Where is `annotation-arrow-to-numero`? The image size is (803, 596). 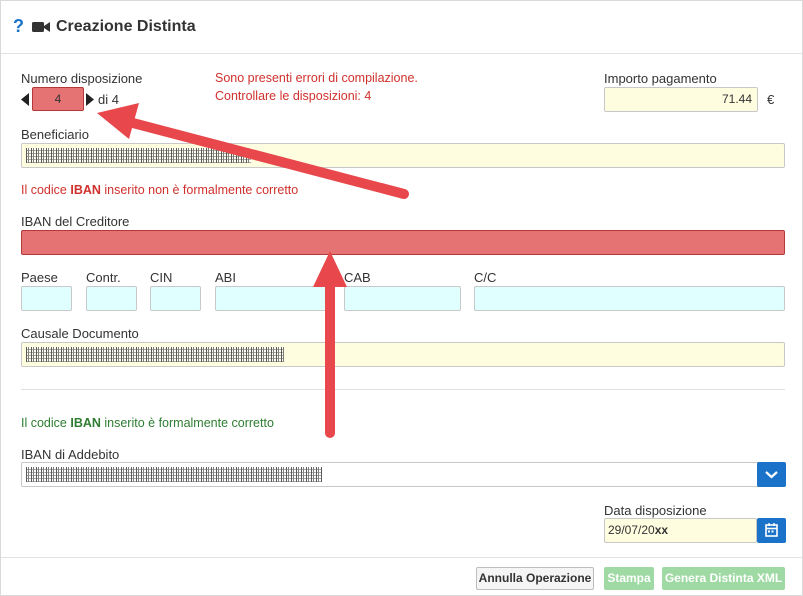 annotation-arrow-to-numero is located at coordinates (253, 151).